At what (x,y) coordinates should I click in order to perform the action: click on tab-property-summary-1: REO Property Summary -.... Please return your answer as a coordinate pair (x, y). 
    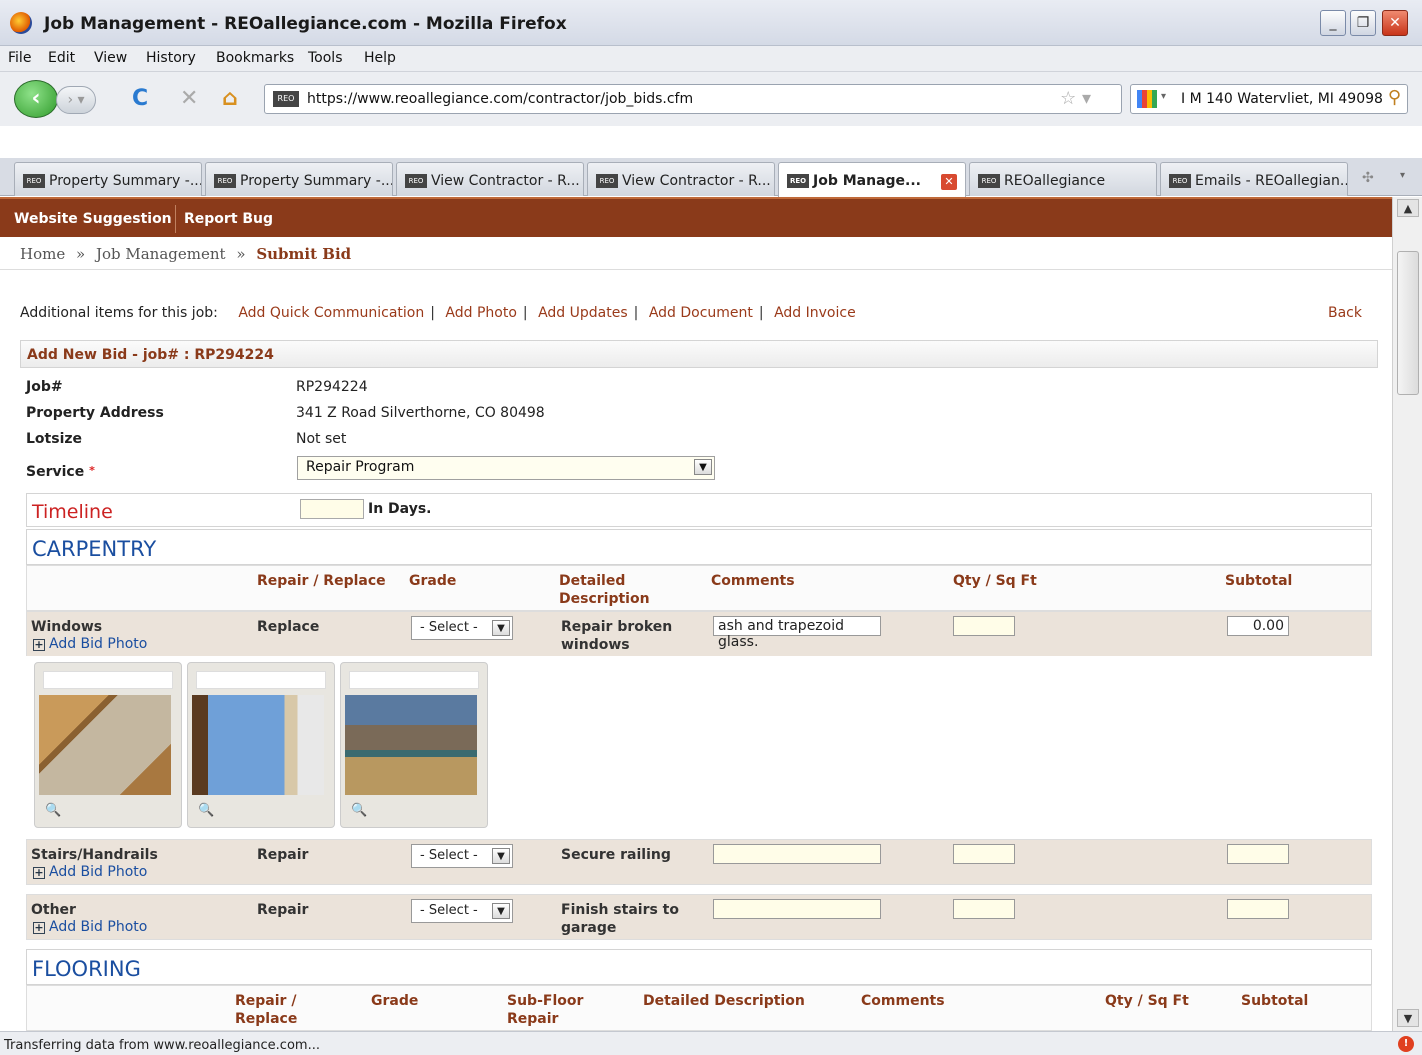
    Looking at the image, I should click on (108, 179).